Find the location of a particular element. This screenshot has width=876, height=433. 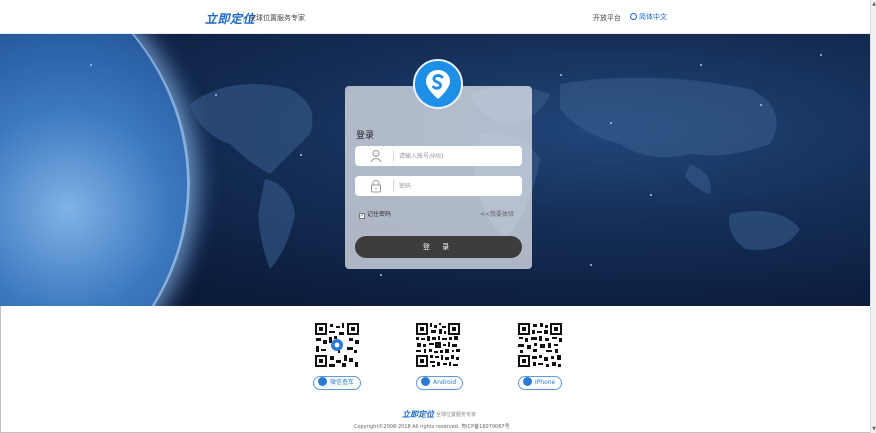

brand-logo: 立即定位 is located at coordinates (230, 18).